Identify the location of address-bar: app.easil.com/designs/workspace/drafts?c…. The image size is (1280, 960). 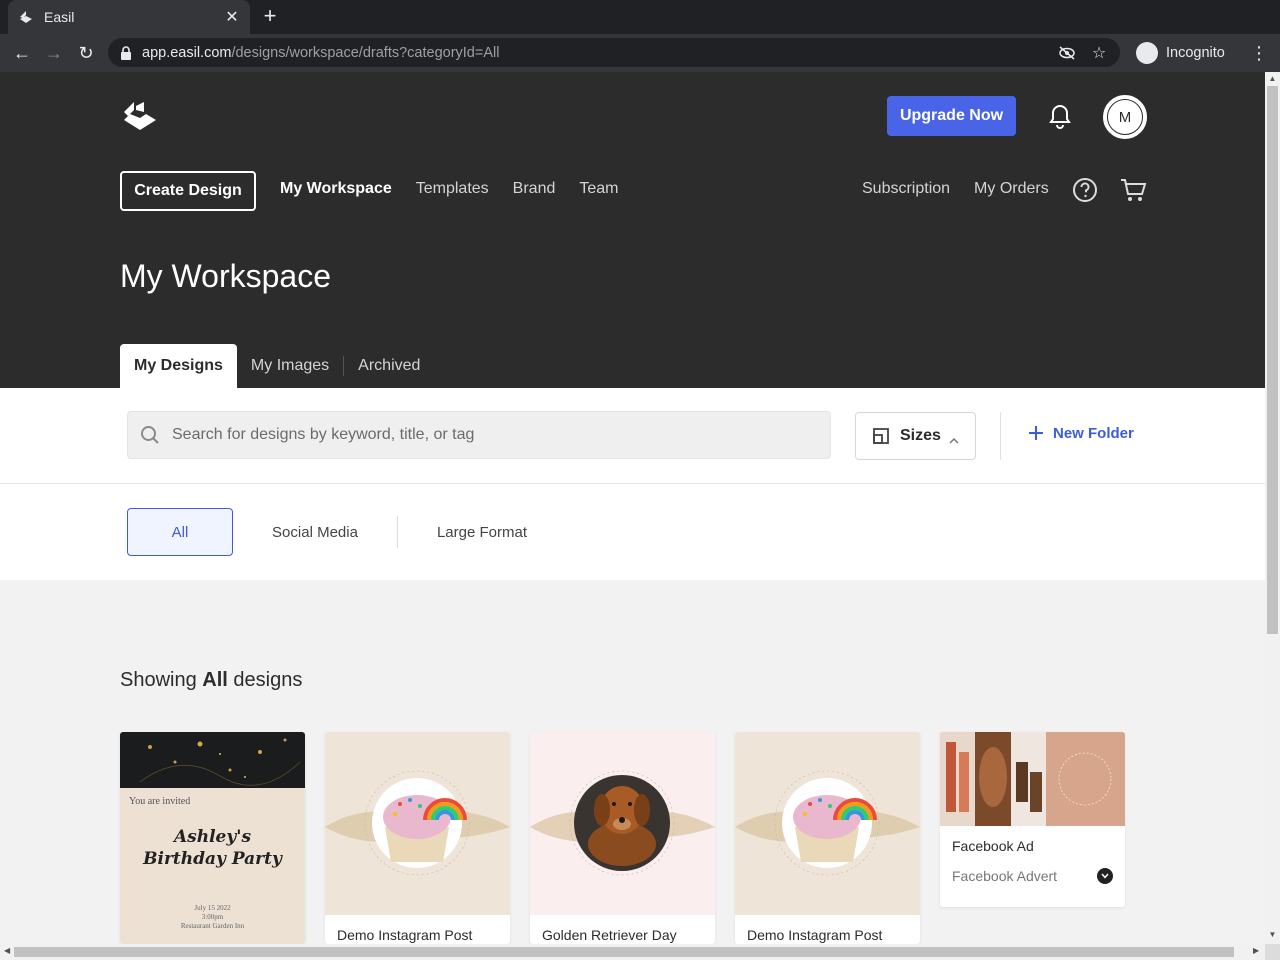
(614, 52).